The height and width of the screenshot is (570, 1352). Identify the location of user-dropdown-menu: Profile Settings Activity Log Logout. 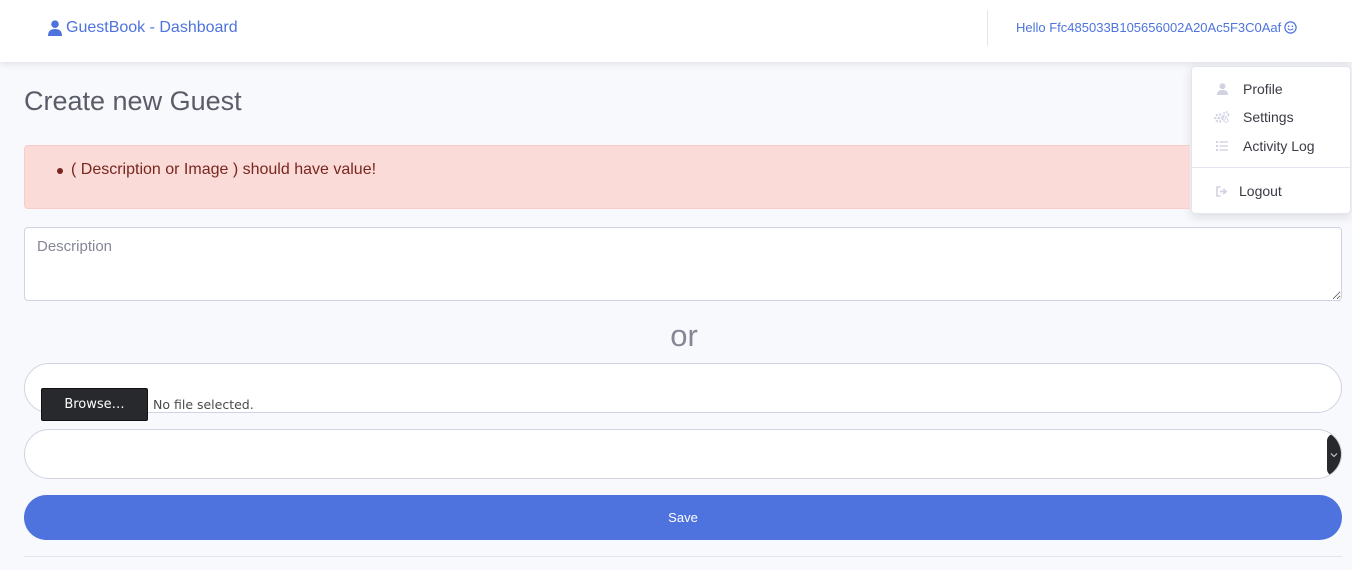
(1271, 140).